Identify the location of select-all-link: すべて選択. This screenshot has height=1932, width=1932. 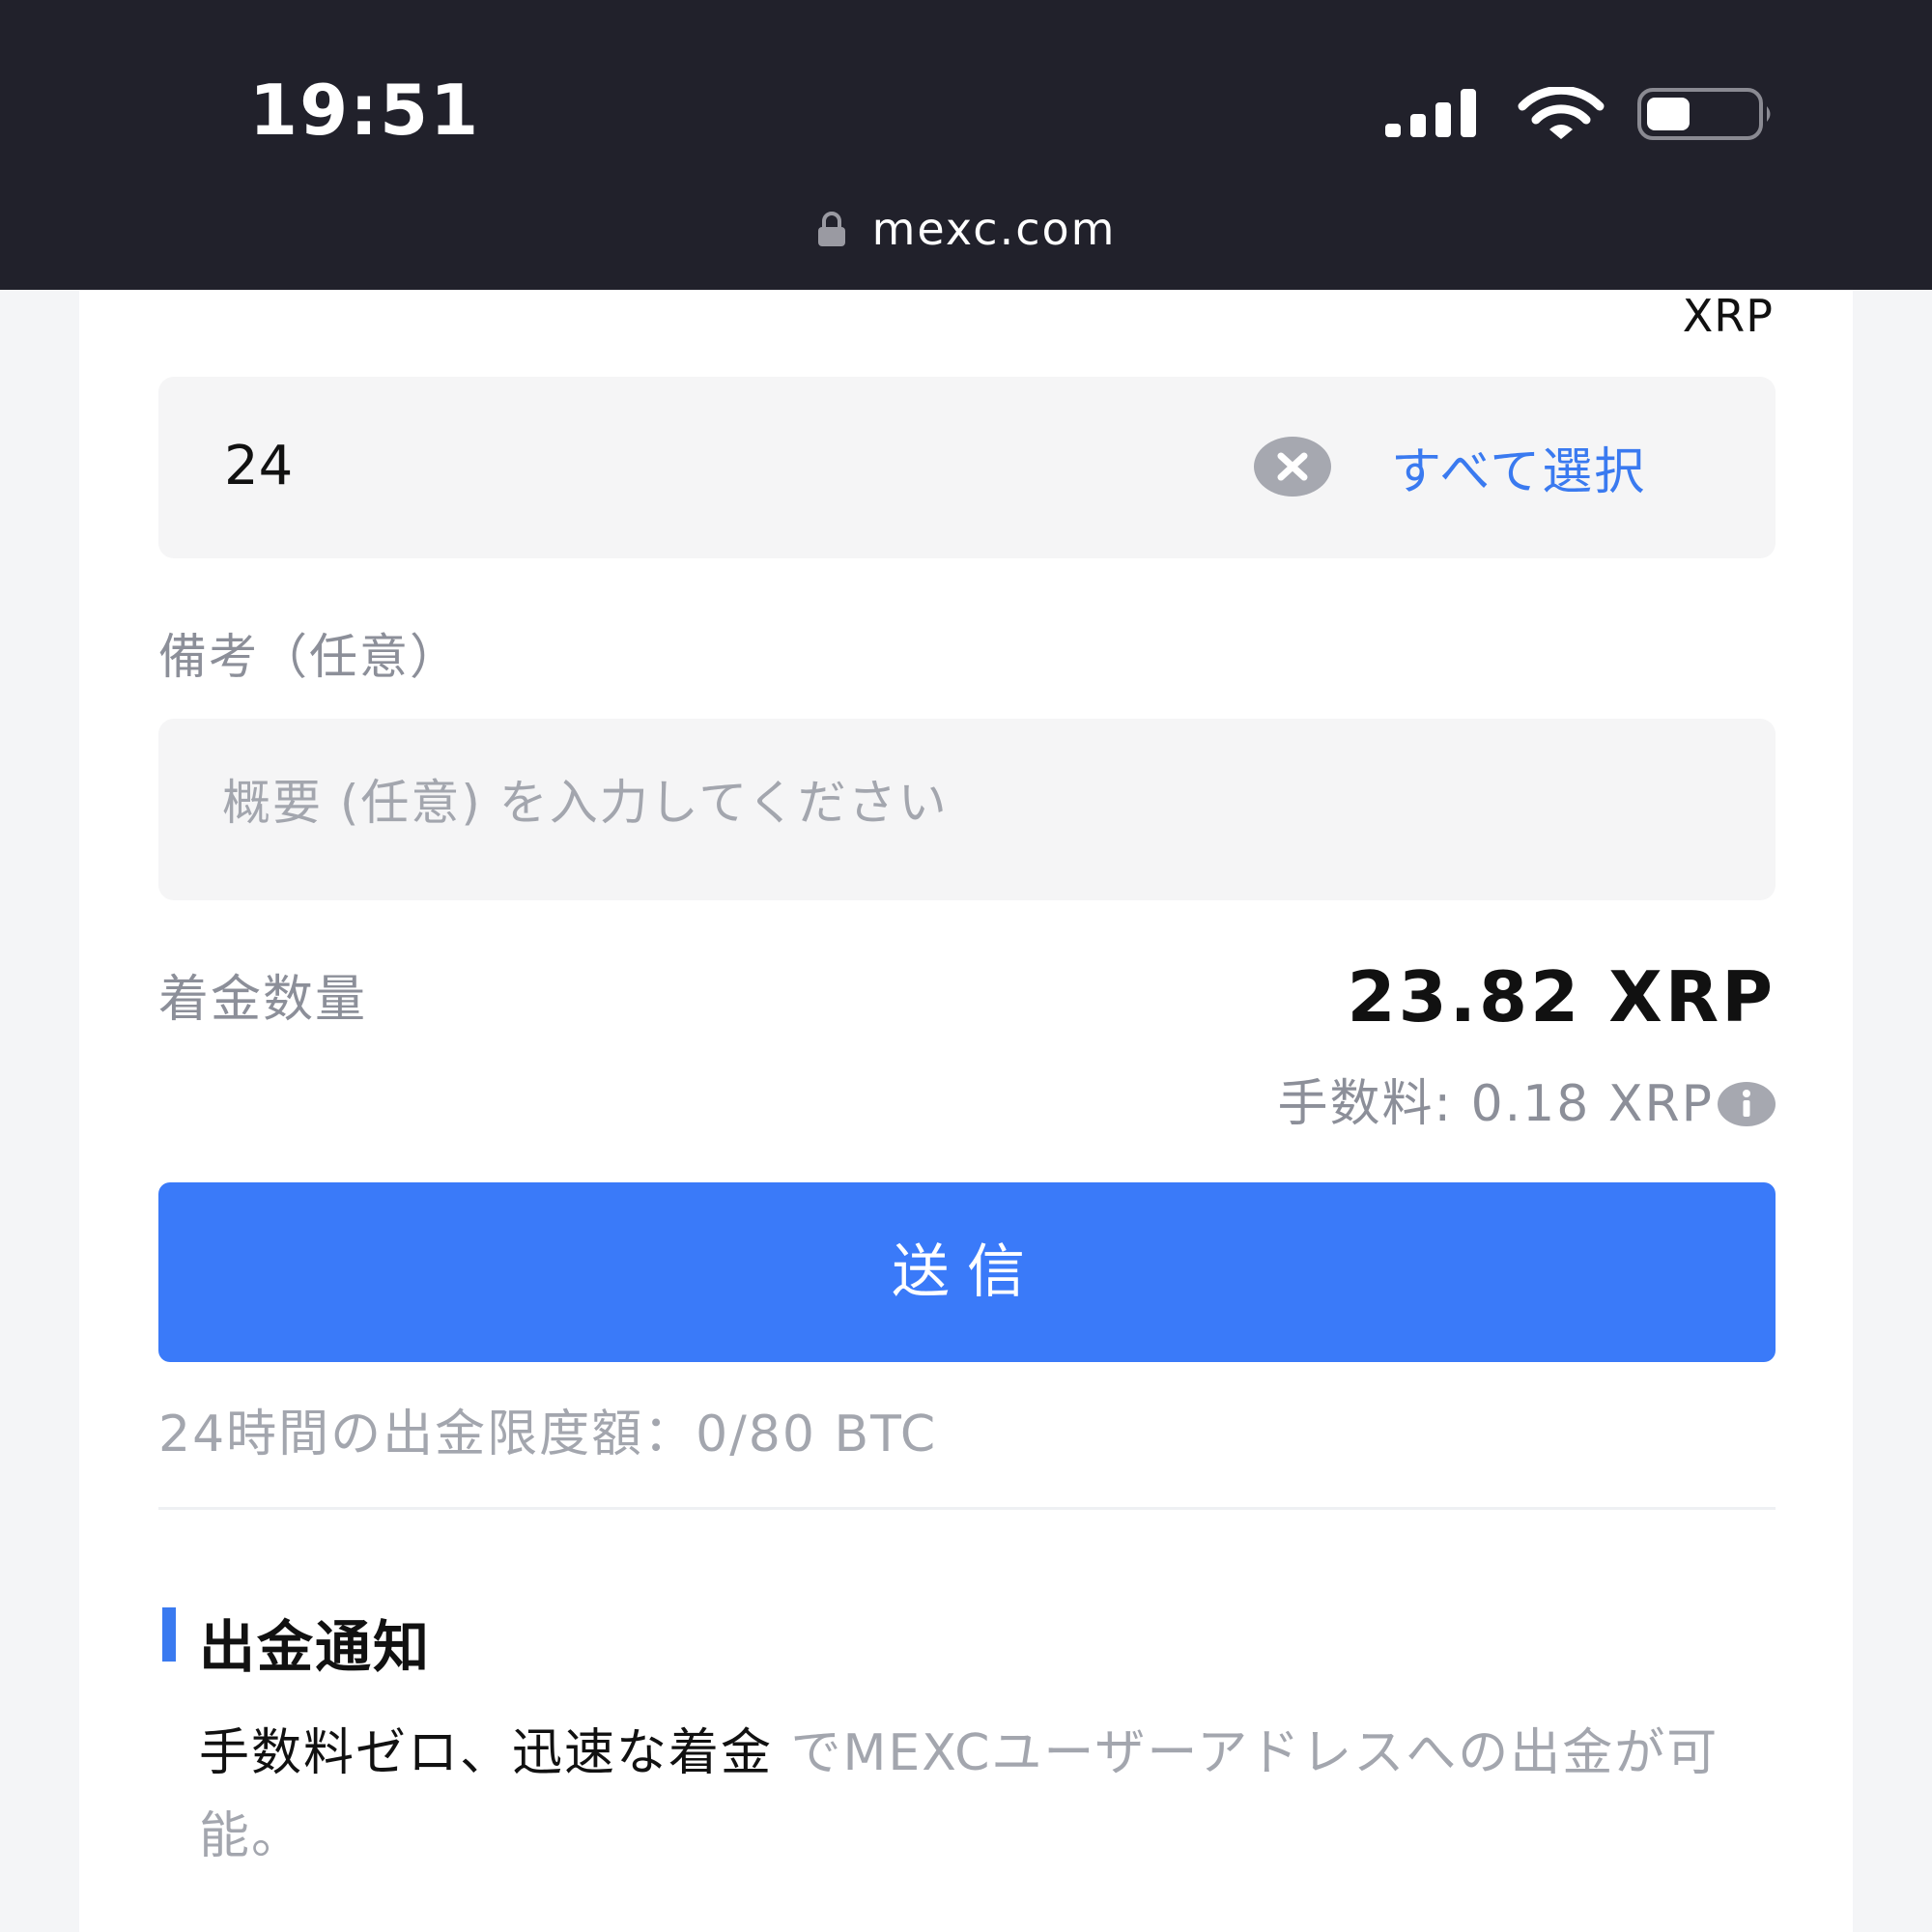
(1518, 467).